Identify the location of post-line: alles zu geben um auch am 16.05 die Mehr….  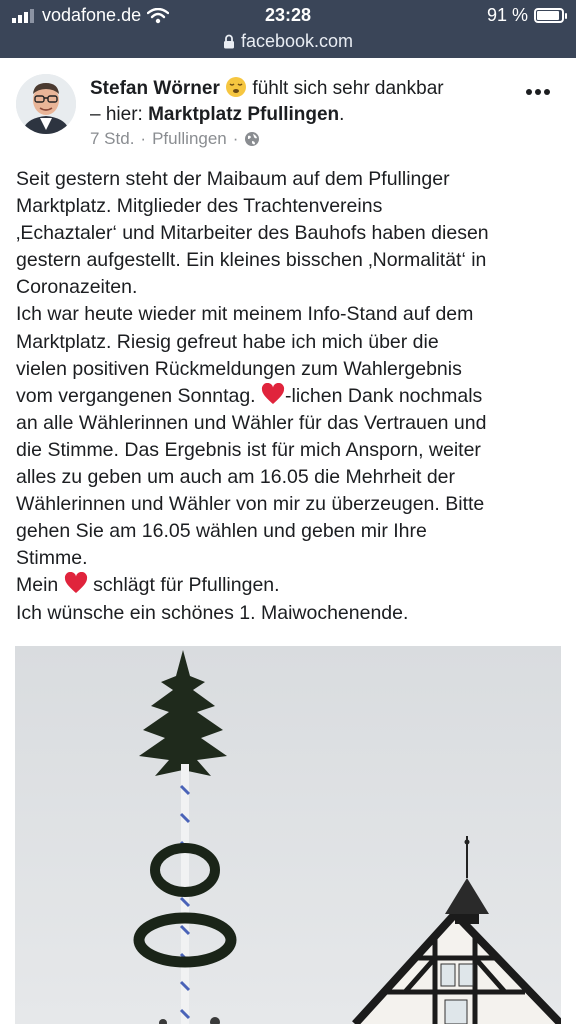
(236, 477).